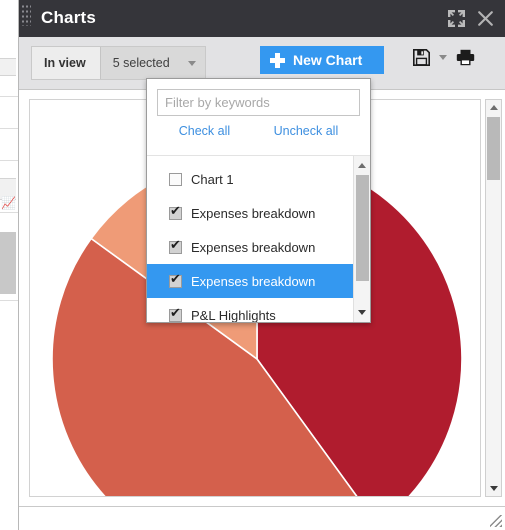 The width and height of the screenshot is (505, 530). What do you see at coordinates (262, 518) in the screenshot?
I see `status-strip` at bounding box center [262, 518].